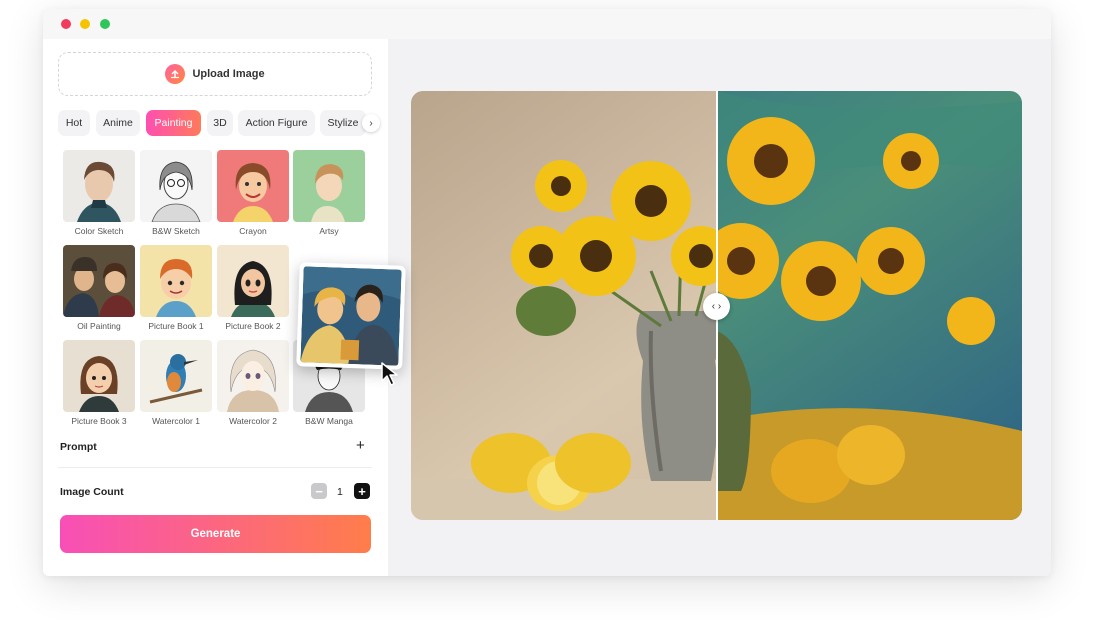  What do you see at coordinates (319, 491) in the screenshot?
I see `decrease-count-button: −` at bounding box center [319, 491].